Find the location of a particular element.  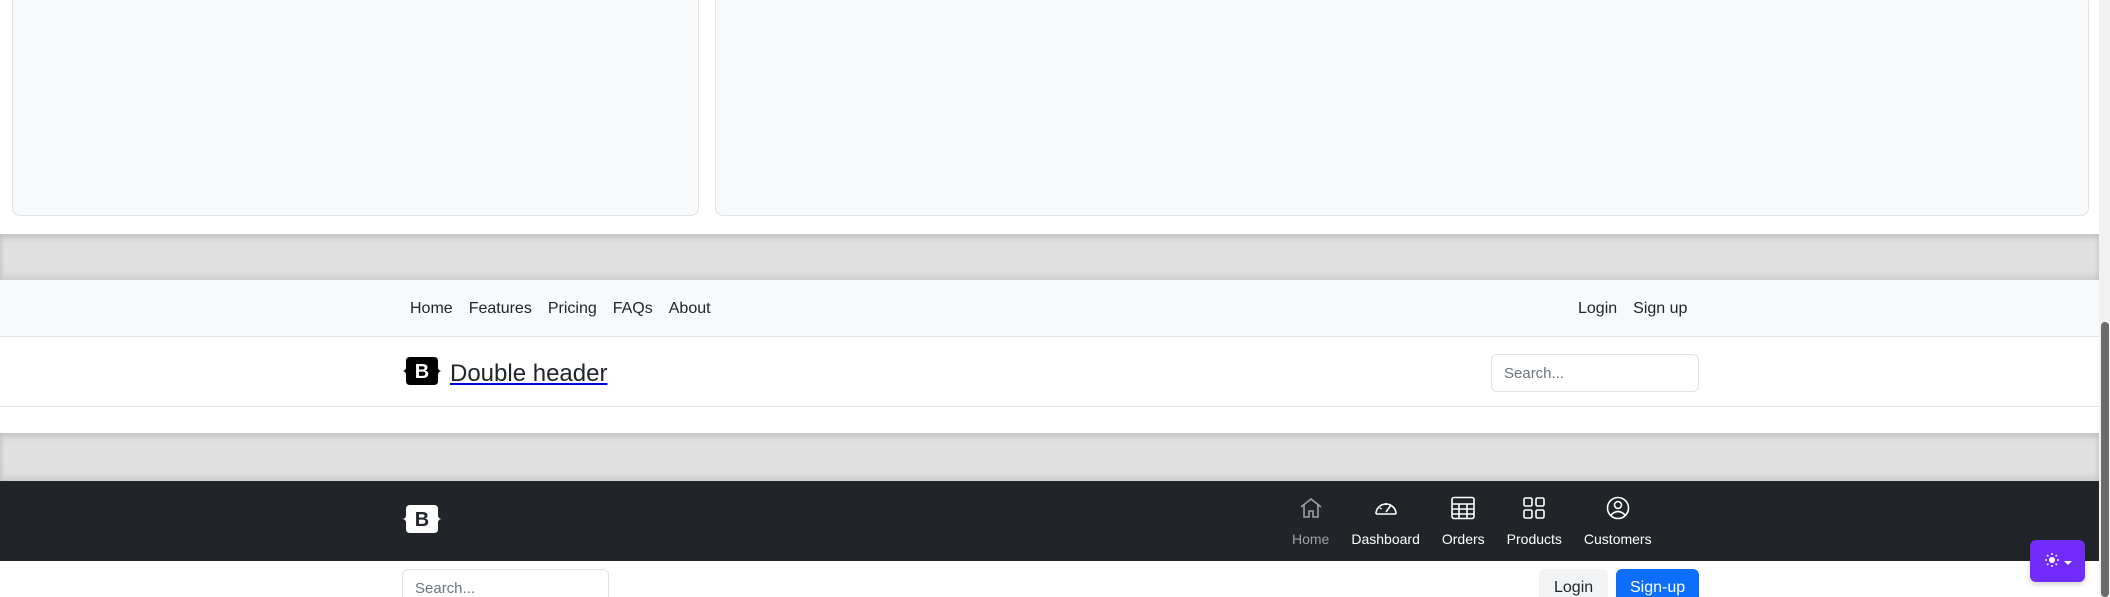

nav-item-label: Orders is located at coordinates (1463, 538).